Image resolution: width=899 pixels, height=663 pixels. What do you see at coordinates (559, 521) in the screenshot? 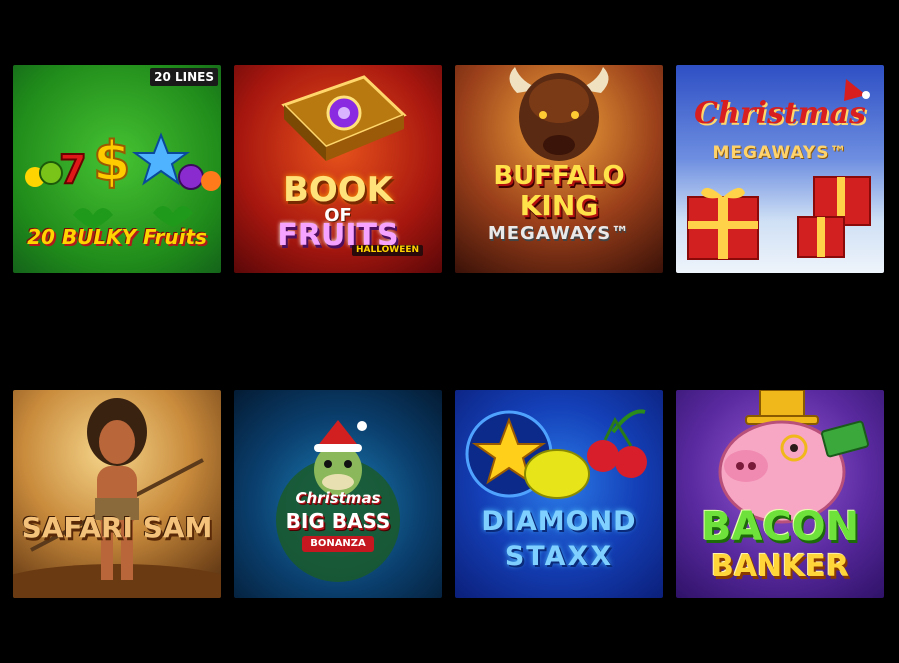
I see `game-title-line1: DIAMOND` at bounding box center [559, 521].